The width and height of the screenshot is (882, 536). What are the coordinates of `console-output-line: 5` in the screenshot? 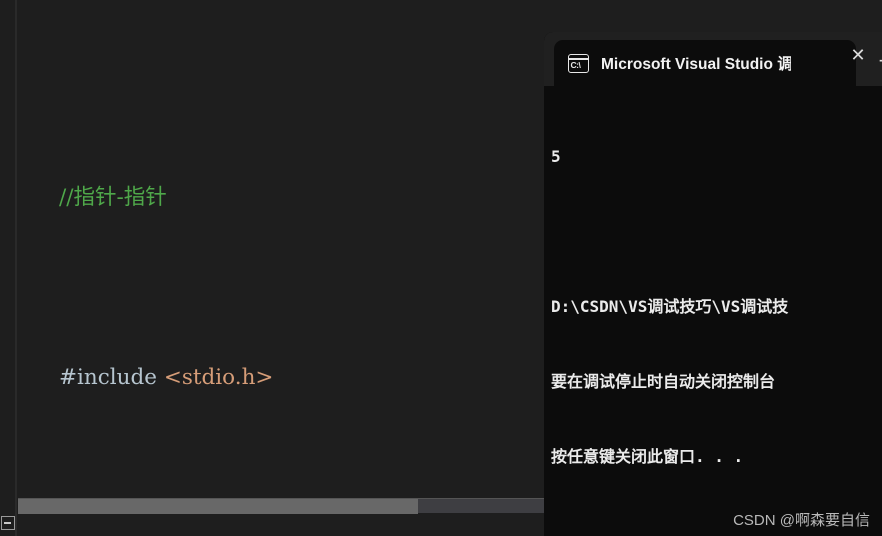 It's located at (556, 156).